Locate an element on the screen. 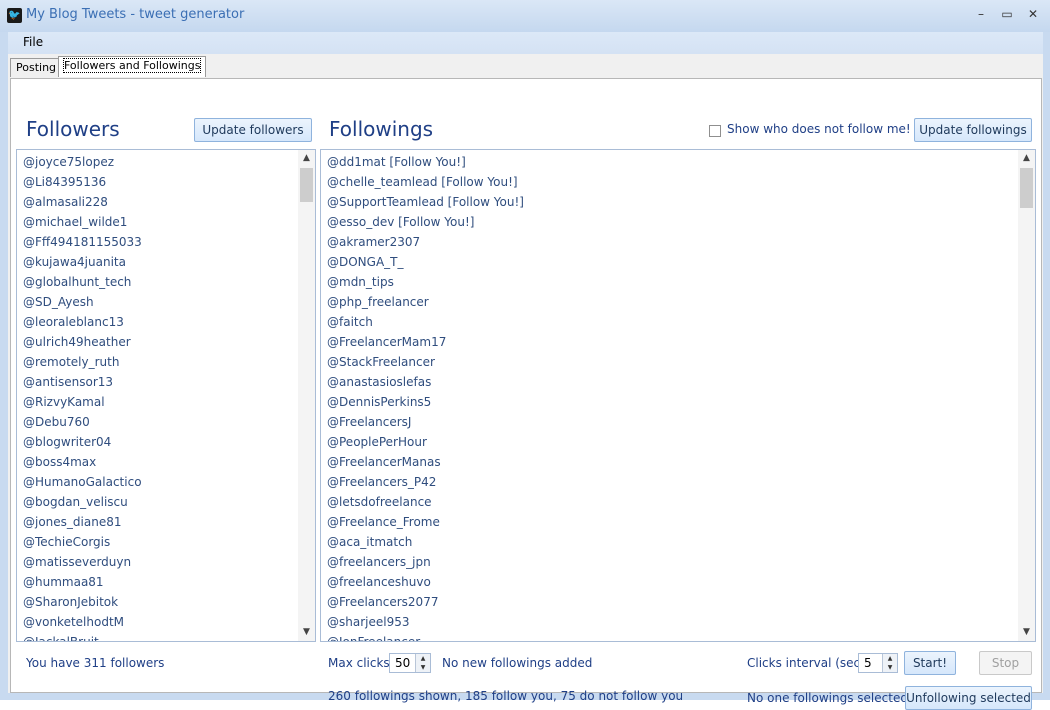  list-item: @SupportTeamlead [Follow You!] is located at coordinates (669, 202).